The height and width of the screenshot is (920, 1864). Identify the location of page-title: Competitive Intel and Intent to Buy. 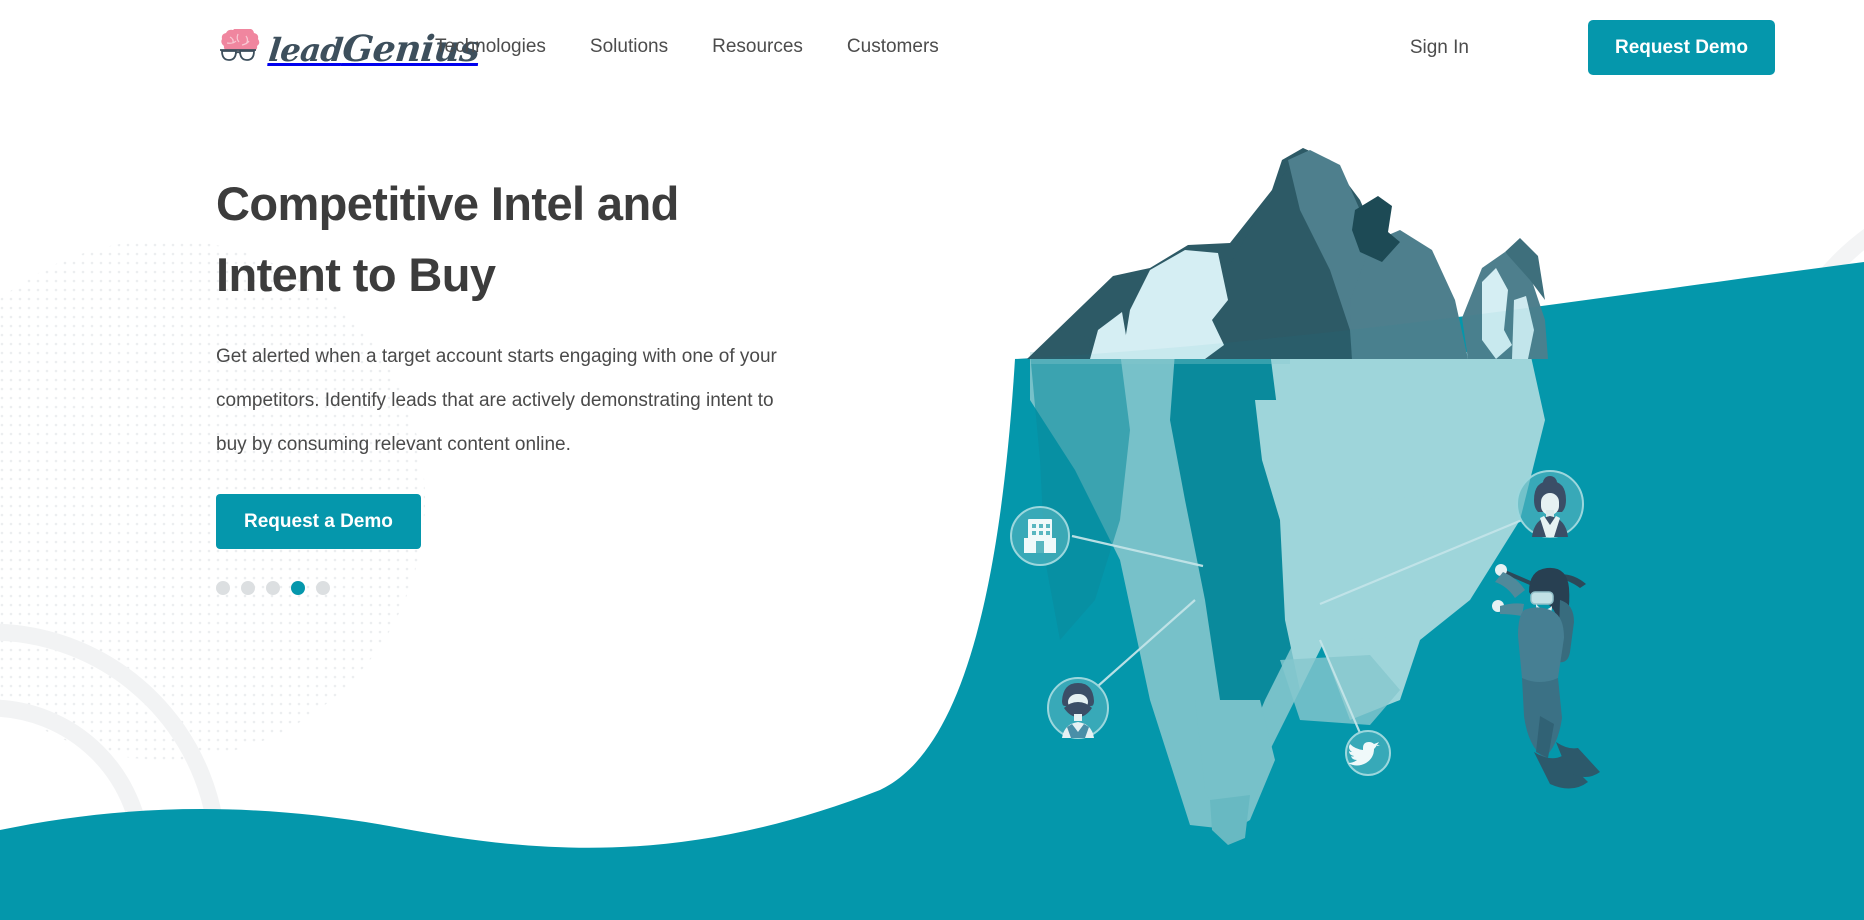
(447, 239).